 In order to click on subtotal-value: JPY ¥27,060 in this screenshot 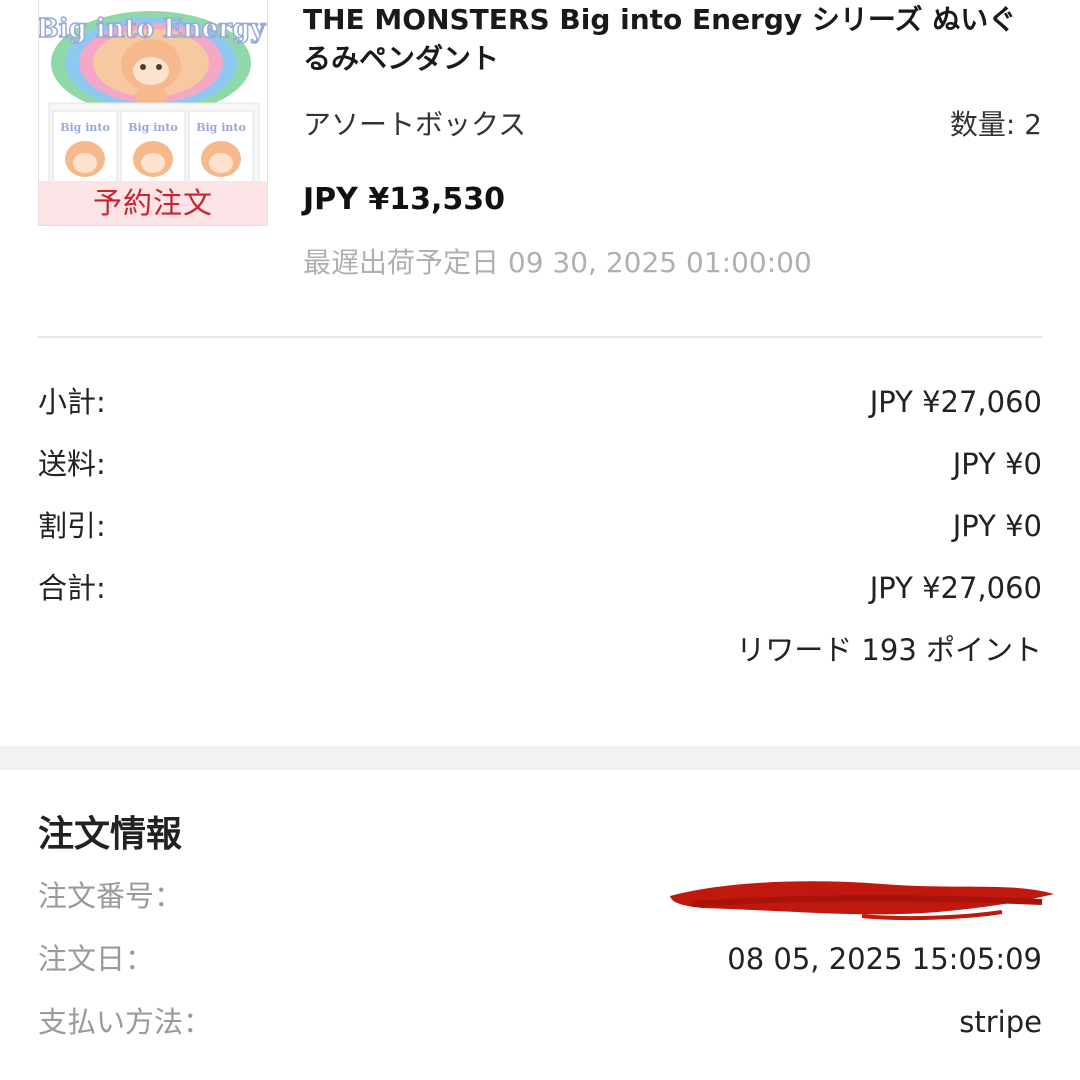, I will do `click(955, 402)`.